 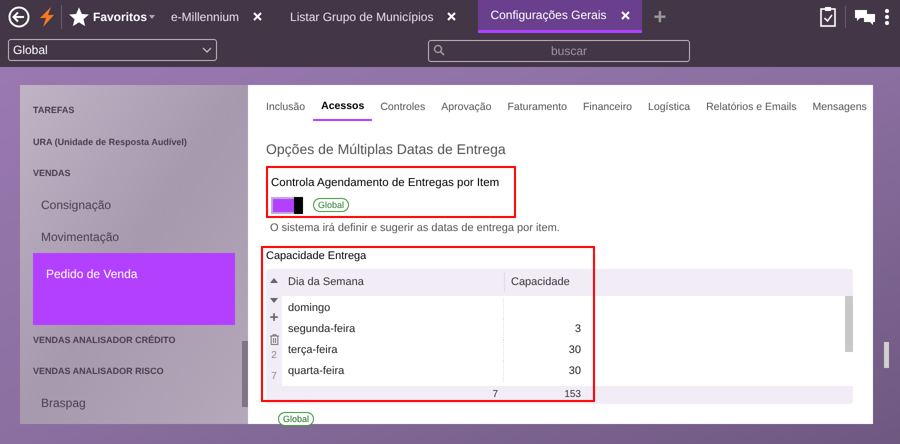 What do you see at coordinates (274, 339) in the screenshot?
I see `trash-icon` at bounding box center [274, 339].